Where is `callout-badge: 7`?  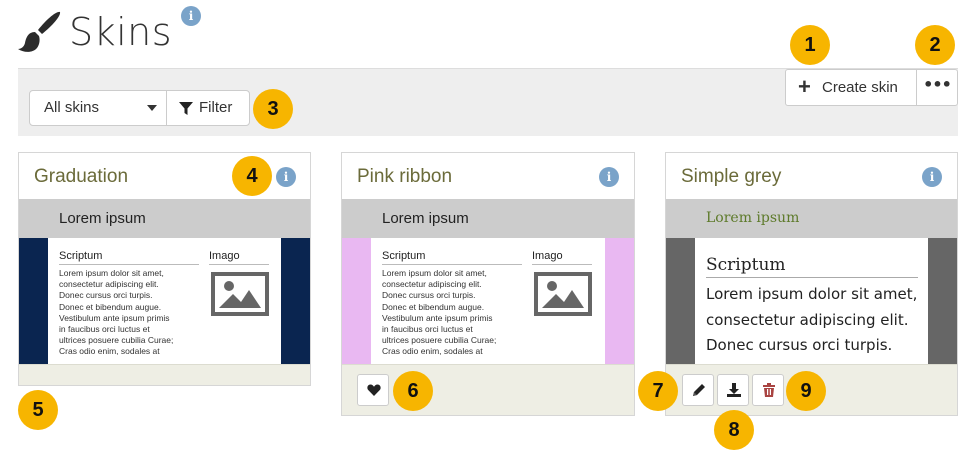
callout-badge: 7 is located at coordinates (658, 391).